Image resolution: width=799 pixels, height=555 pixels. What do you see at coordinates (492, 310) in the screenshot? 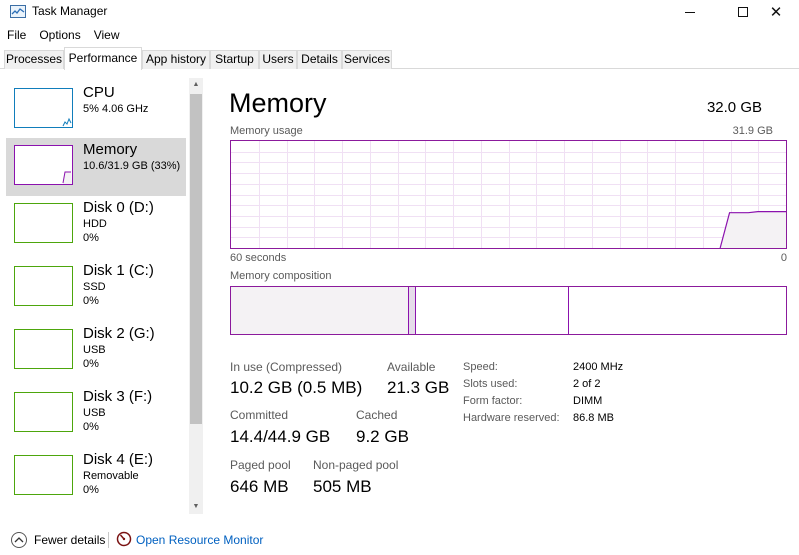
I see `composition-segment-standby` at bounding box center [492, 310].